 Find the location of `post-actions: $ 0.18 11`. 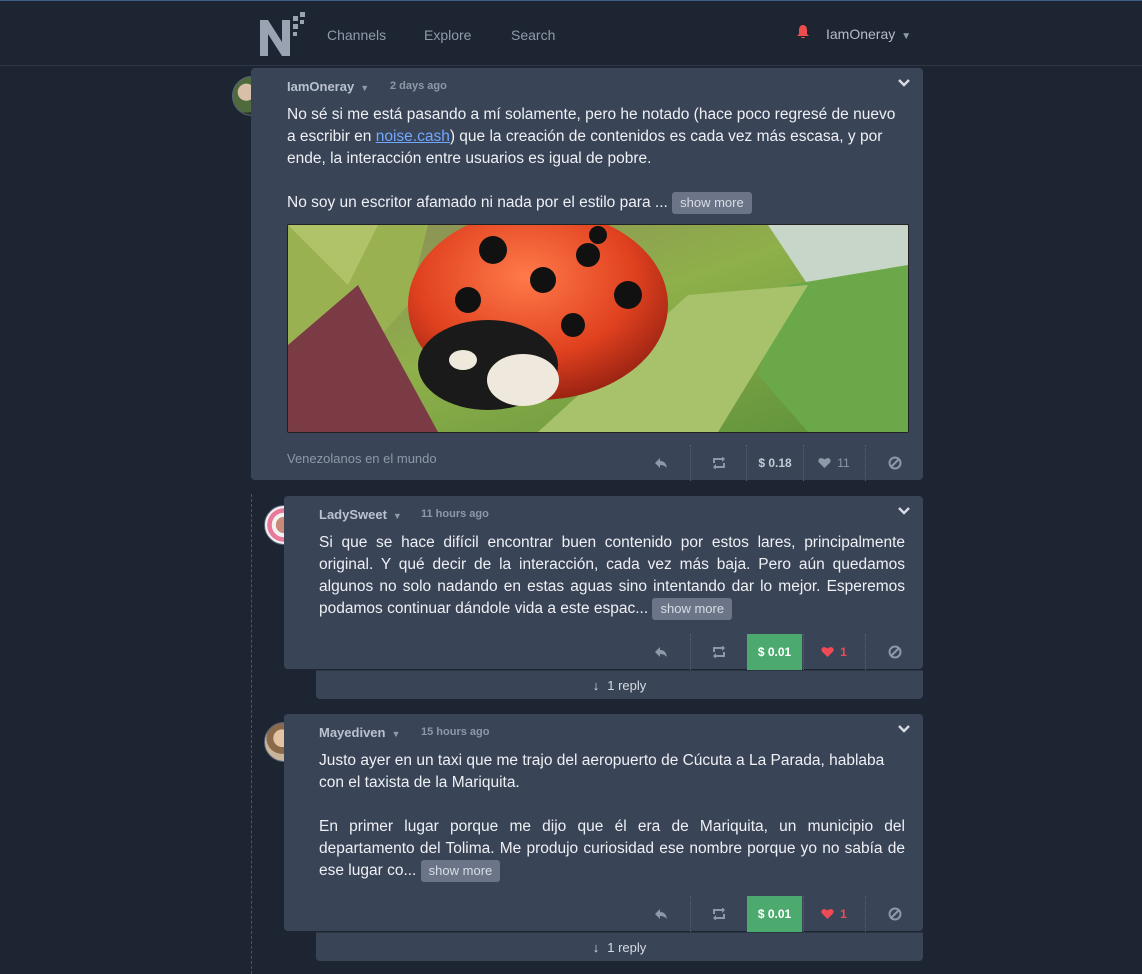

post-actions: $ 0.18 11 is located at coordinates (778, 463).